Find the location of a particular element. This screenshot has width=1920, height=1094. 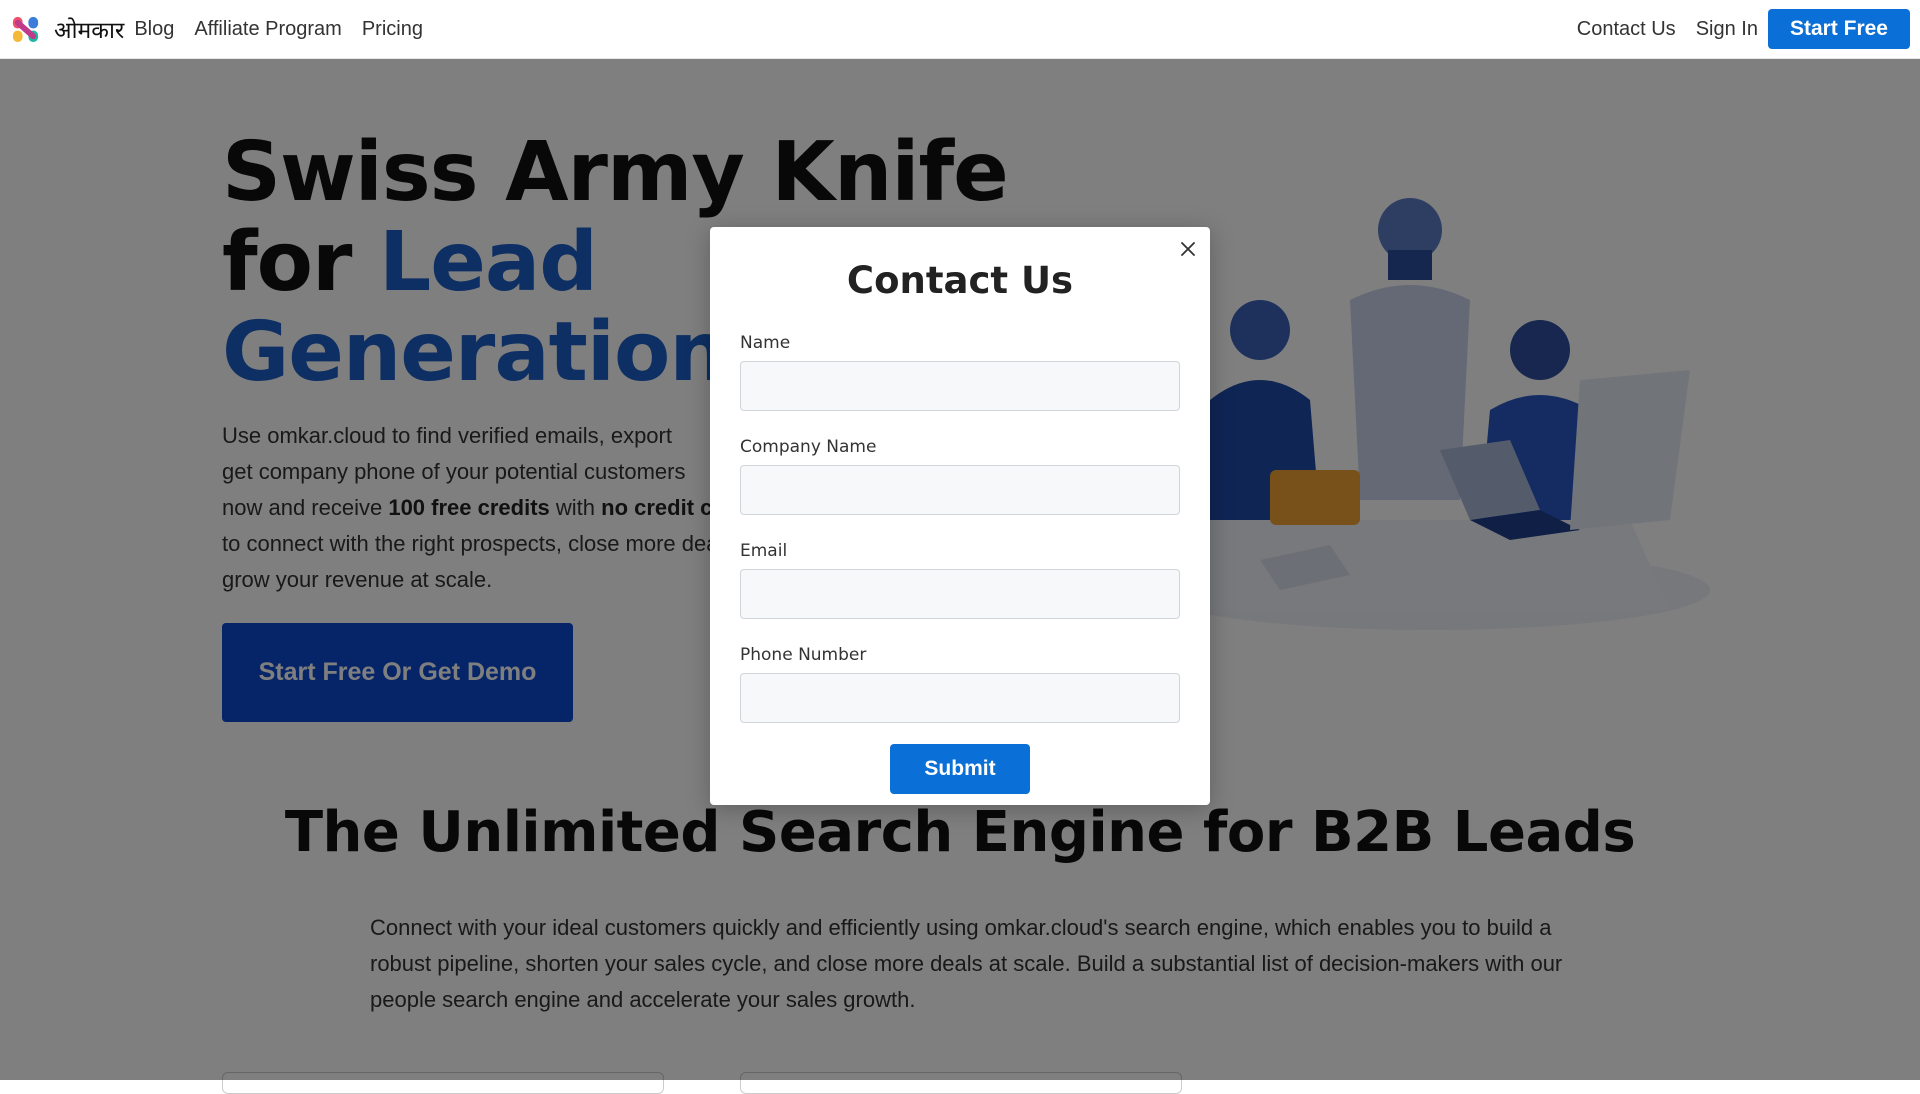

submit-button: Submit is located at coordinates (960, 769).